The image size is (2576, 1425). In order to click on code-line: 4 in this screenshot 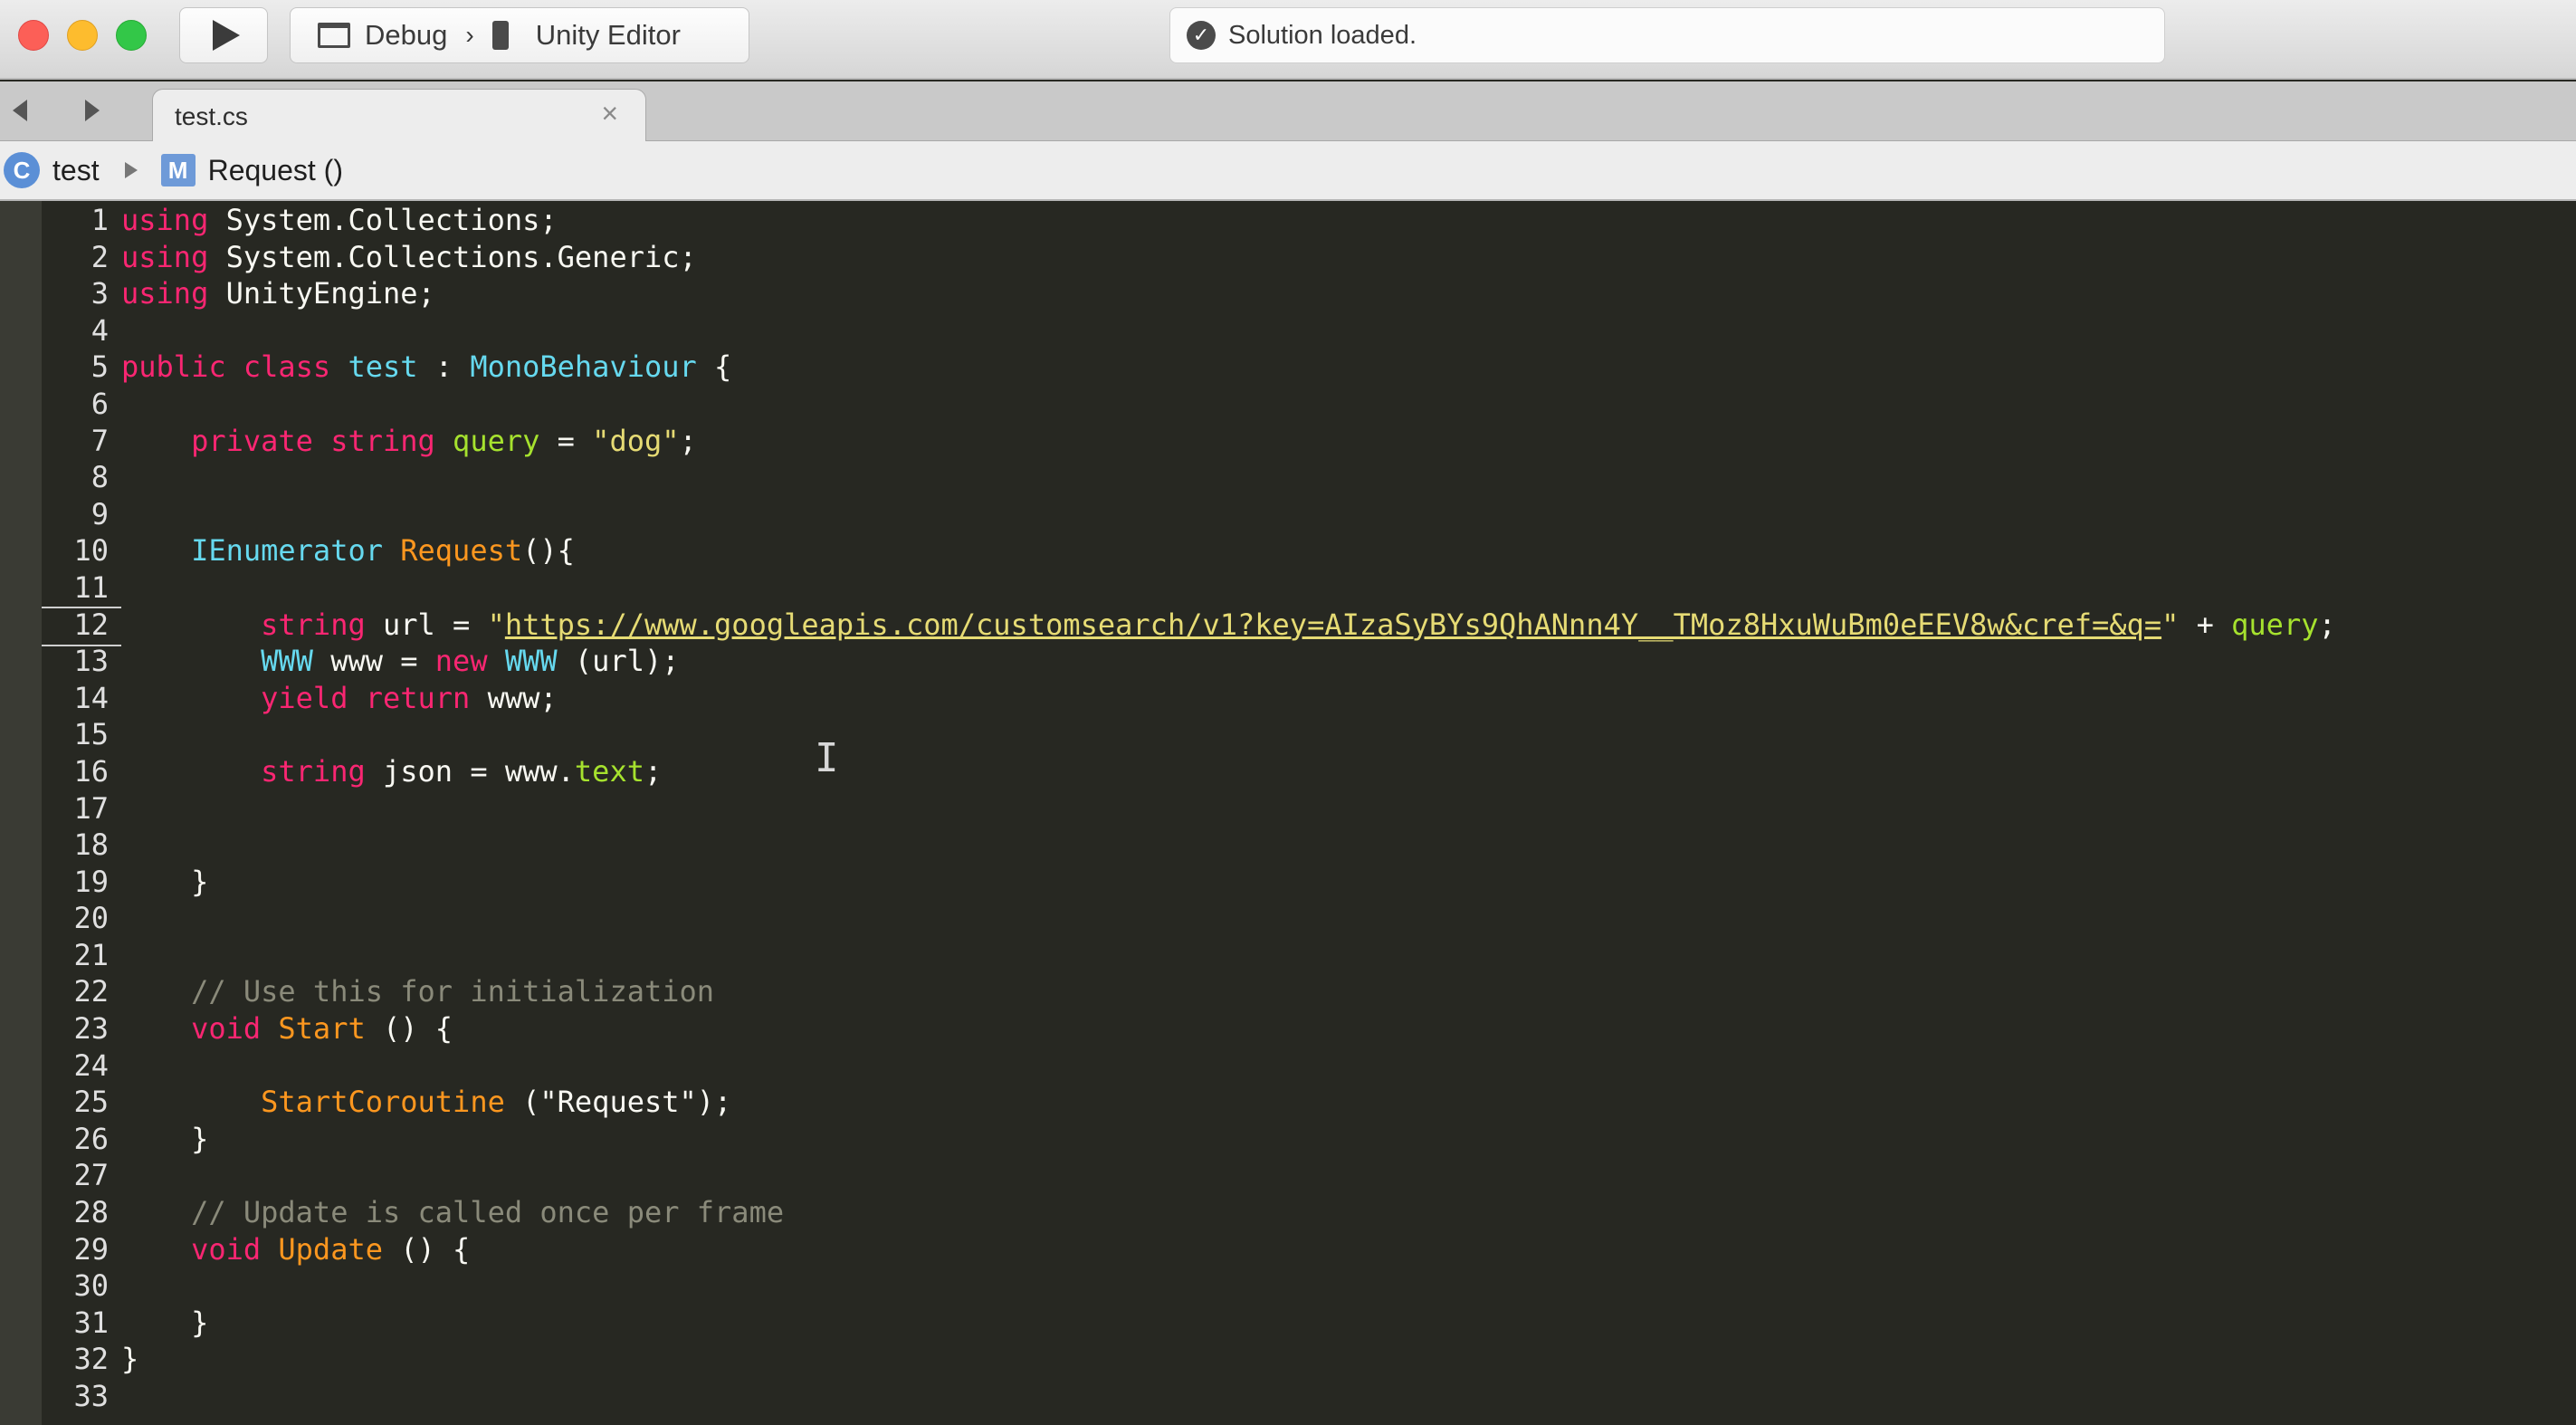, I will do `click(1309, 330)`.